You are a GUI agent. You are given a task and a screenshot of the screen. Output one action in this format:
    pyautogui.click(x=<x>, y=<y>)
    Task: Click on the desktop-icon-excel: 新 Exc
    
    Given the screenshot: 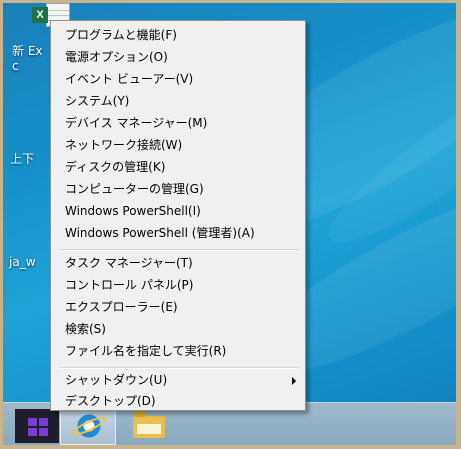 What is the action you would take?
    pyautogui.click(x=29, y=59)
    